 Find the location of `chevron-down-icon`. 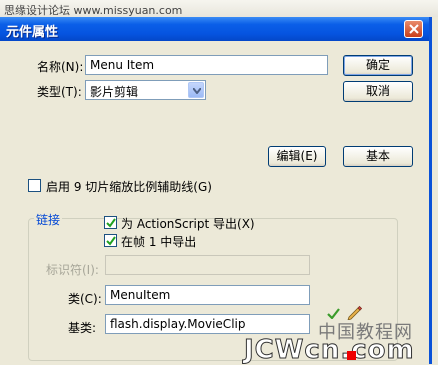

chevron-down-icon is located at coordinates (197, 91).